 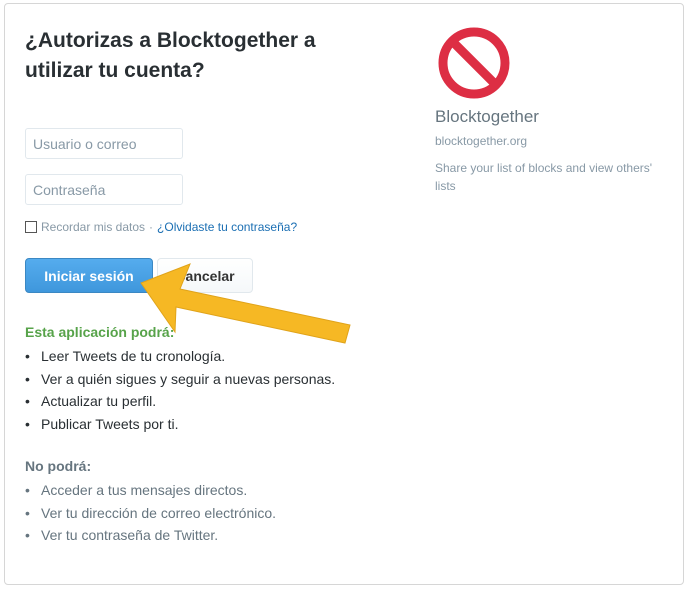 What do you see at coordinates (487, 116) in the screenshot?
I see `app-name: Blocktogether` at bounding box center [487, 116].